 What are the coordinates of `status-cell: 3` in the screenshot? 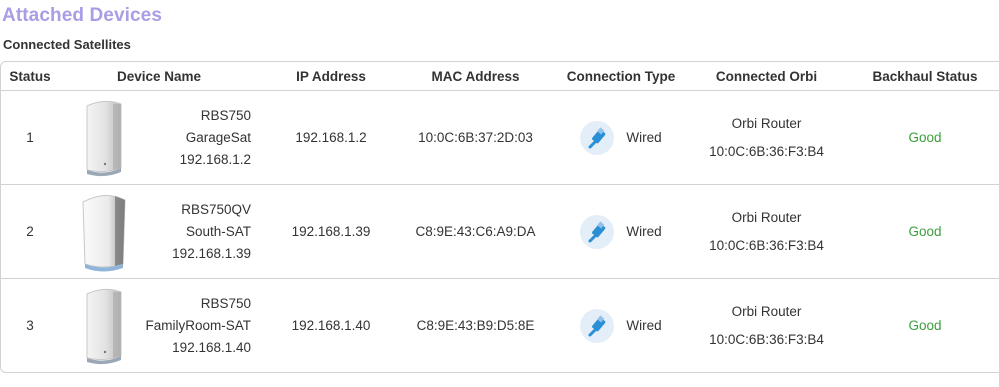 It's located at (30, 325).